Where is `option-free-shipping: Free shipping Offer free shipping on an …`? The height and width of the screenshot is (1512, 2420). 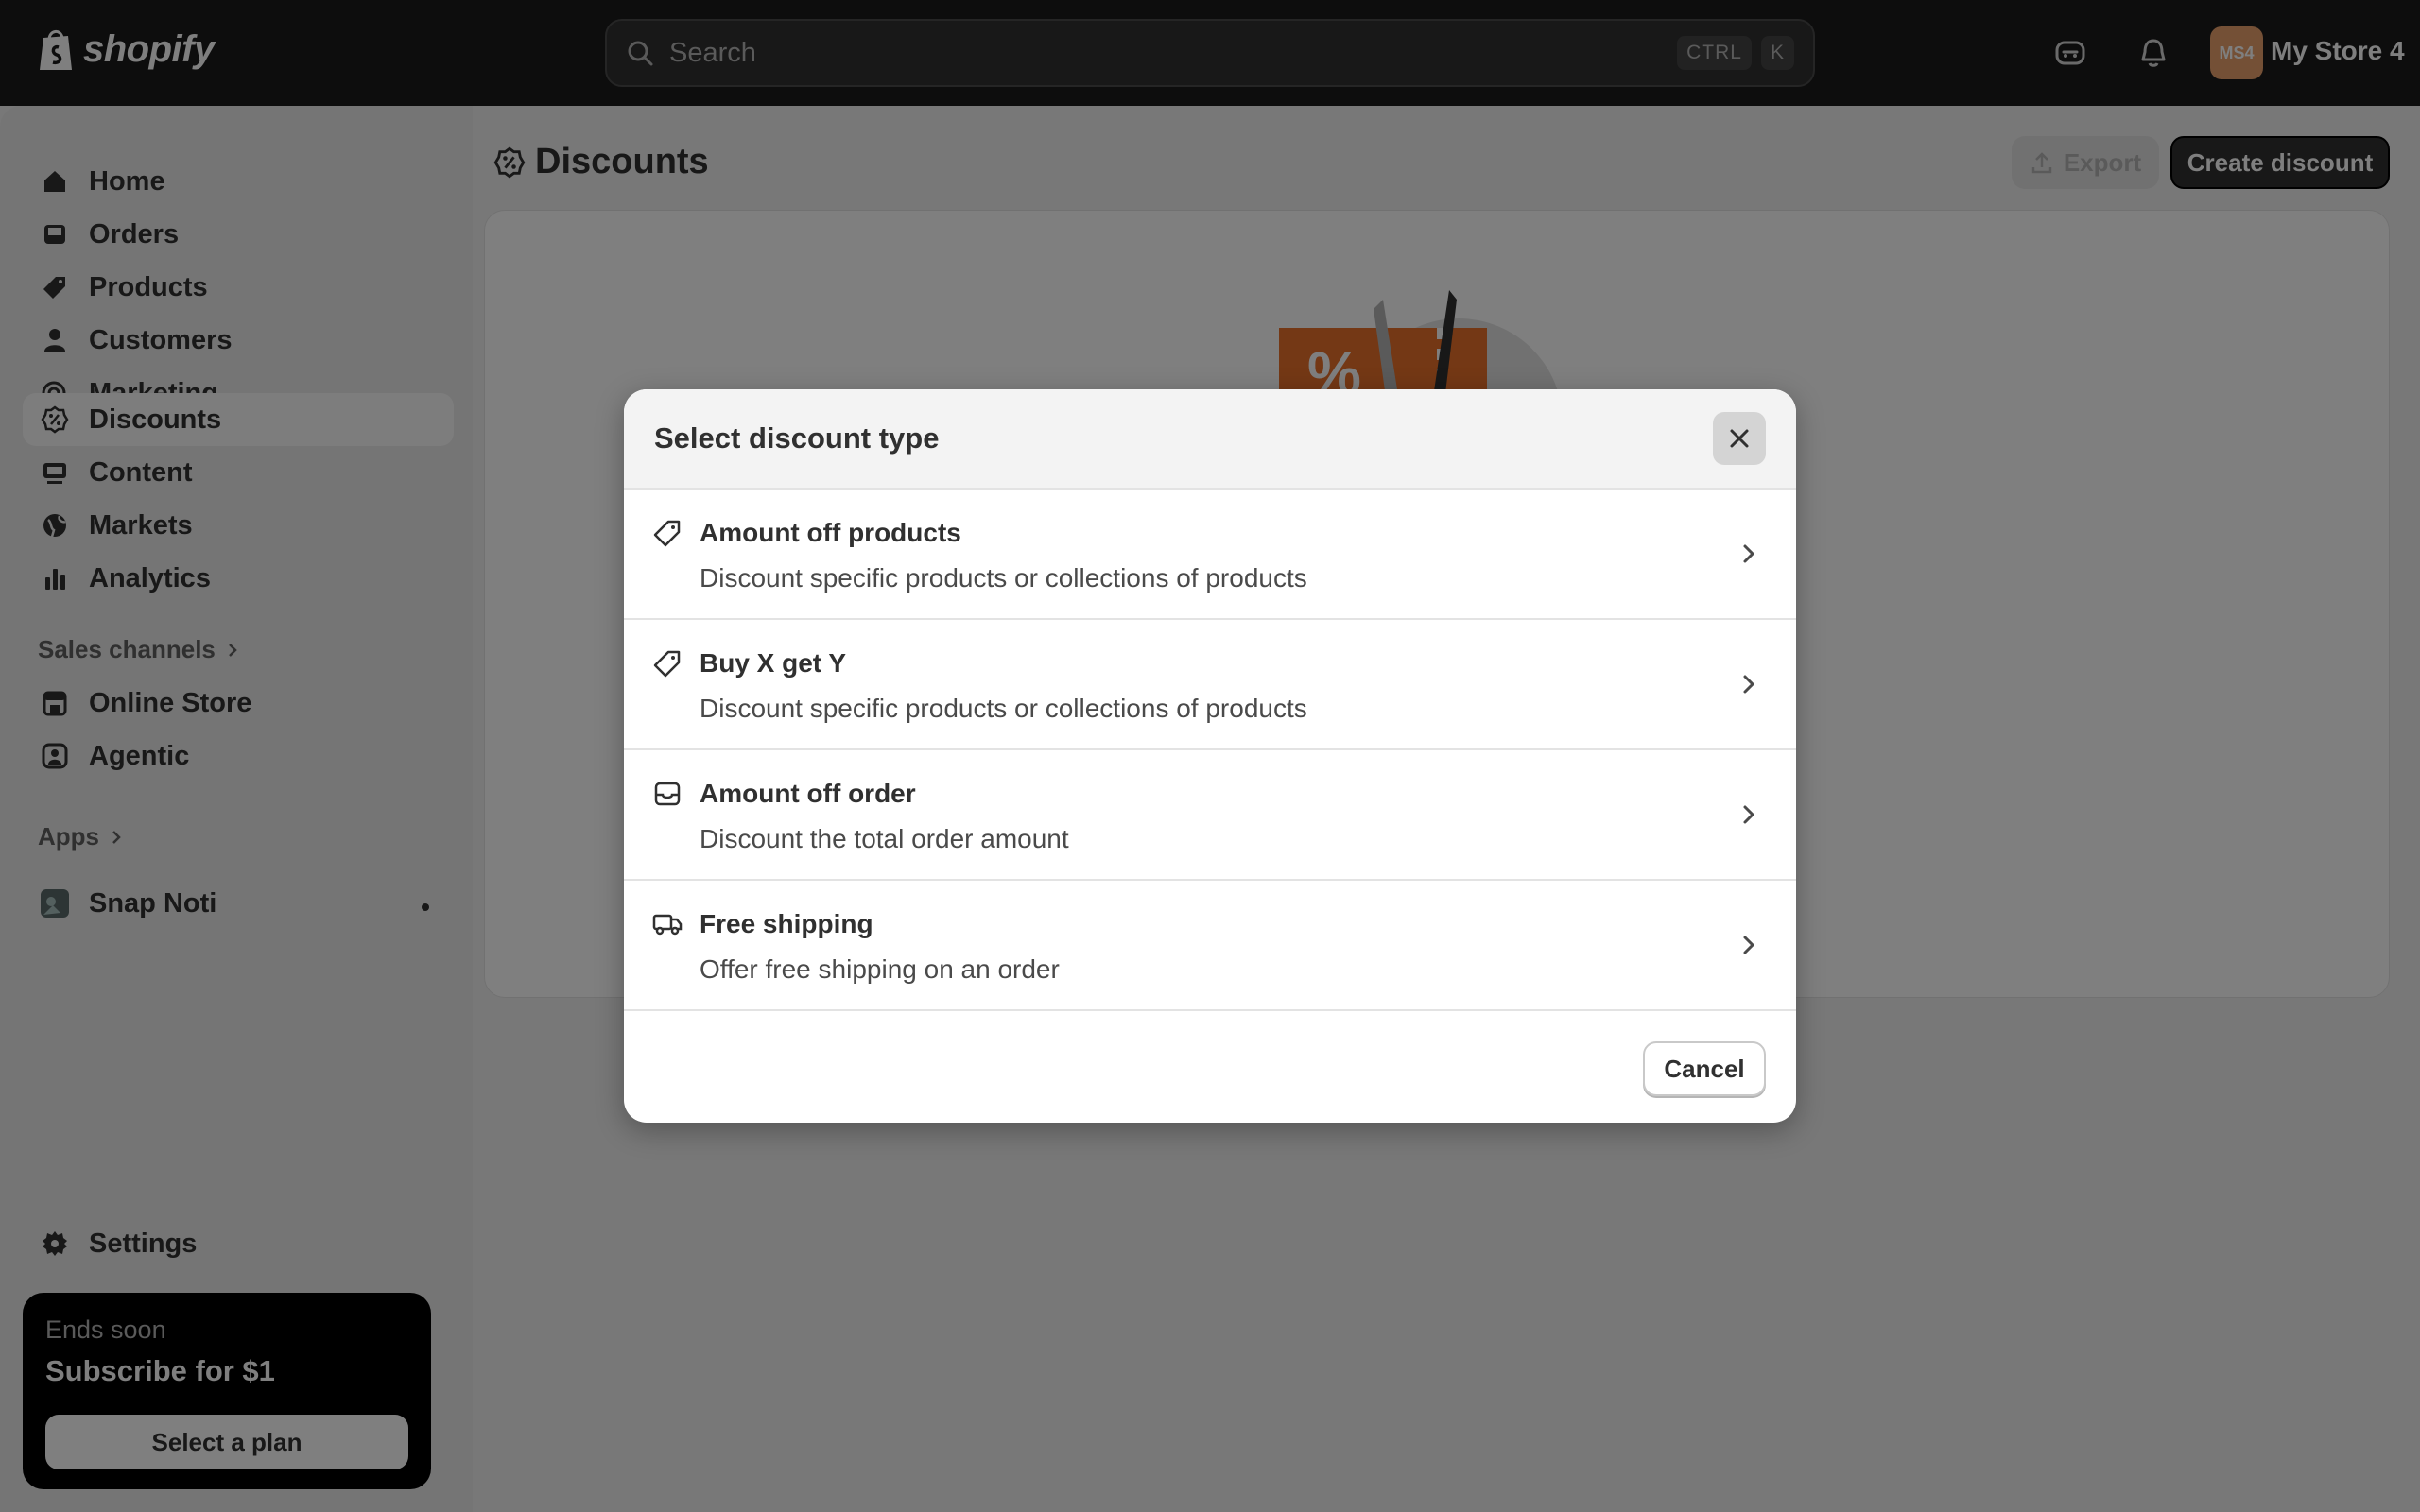
option-free-shipping: Free shipping Offer free shipping on an … is located at coordinates (1210, 946).